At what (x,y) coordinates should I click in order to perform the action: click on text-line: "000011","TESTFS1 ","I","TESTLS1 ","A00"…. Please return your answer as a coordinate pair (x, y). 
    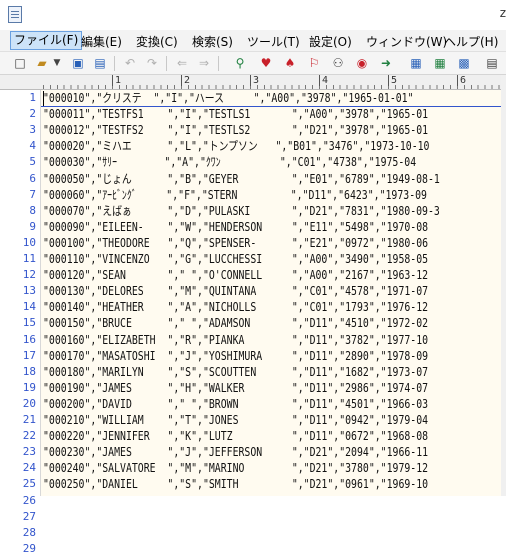
    Looking at the image, I should click on (235, 114).